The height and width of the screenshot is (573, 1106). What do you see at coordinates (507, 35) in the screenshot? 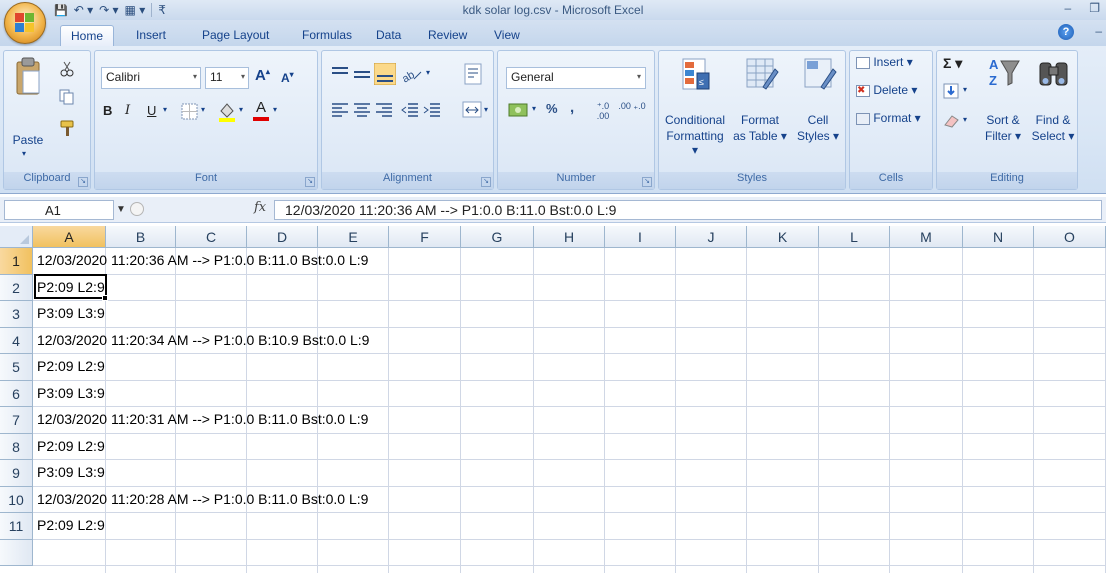
I see `tab-view: View` at bounding box center [507, 35].